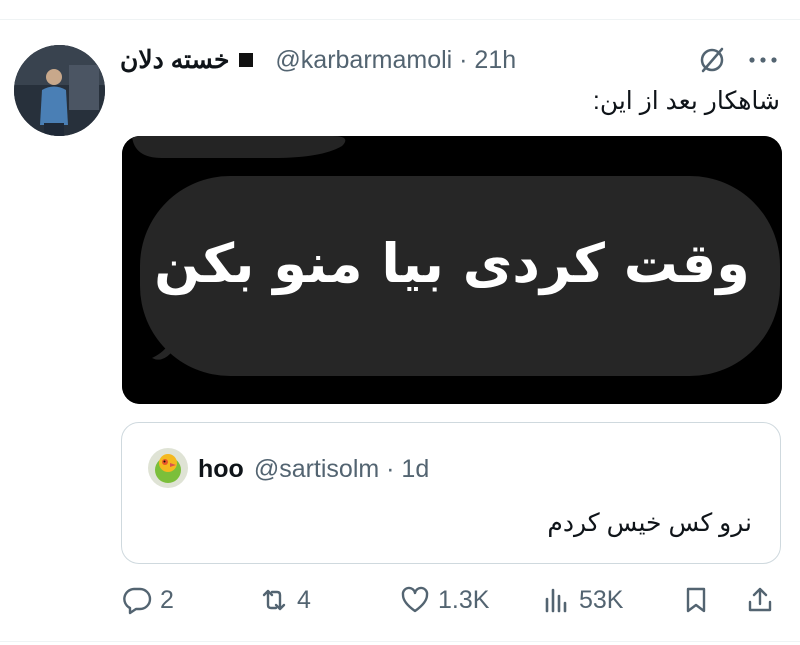  I want to click on heart-icon, so click(415, 599).